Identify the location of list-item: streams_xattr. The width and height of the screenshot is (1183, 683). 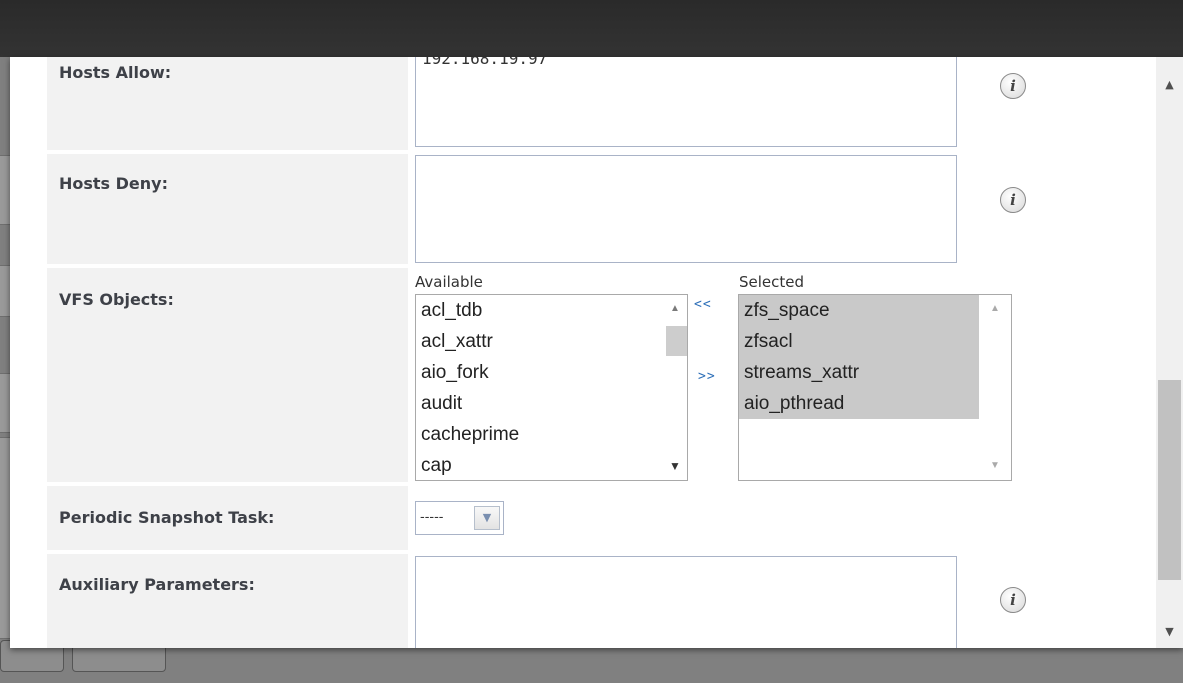
(859, 372).